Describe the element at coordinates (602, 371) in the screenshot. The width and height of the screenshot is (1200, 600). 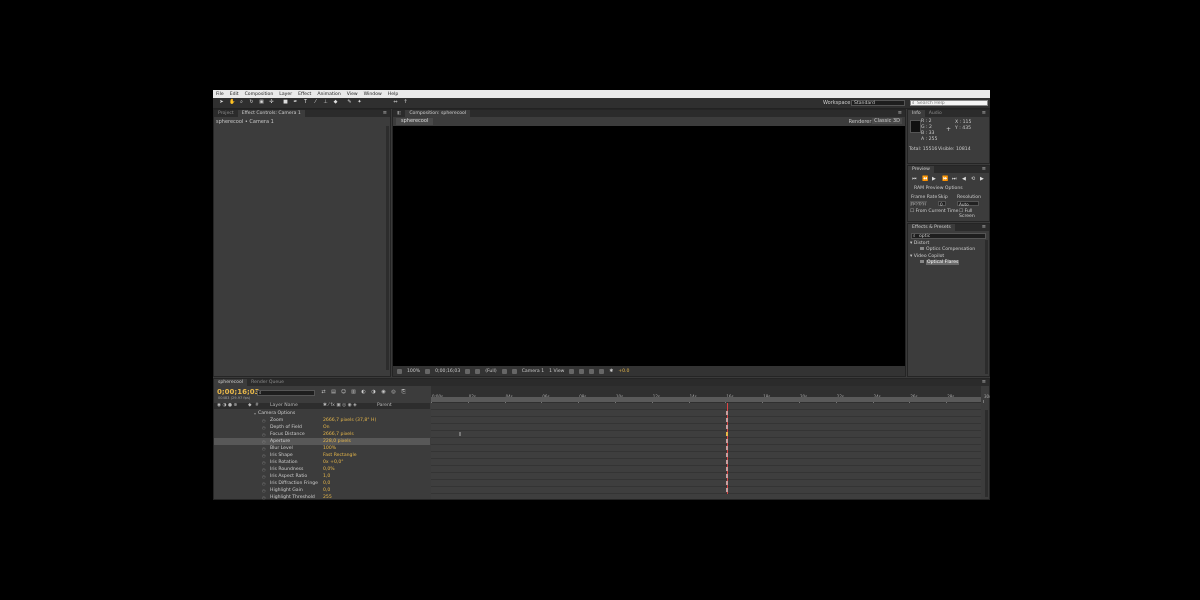
I see `flowchart-icon` at that location.